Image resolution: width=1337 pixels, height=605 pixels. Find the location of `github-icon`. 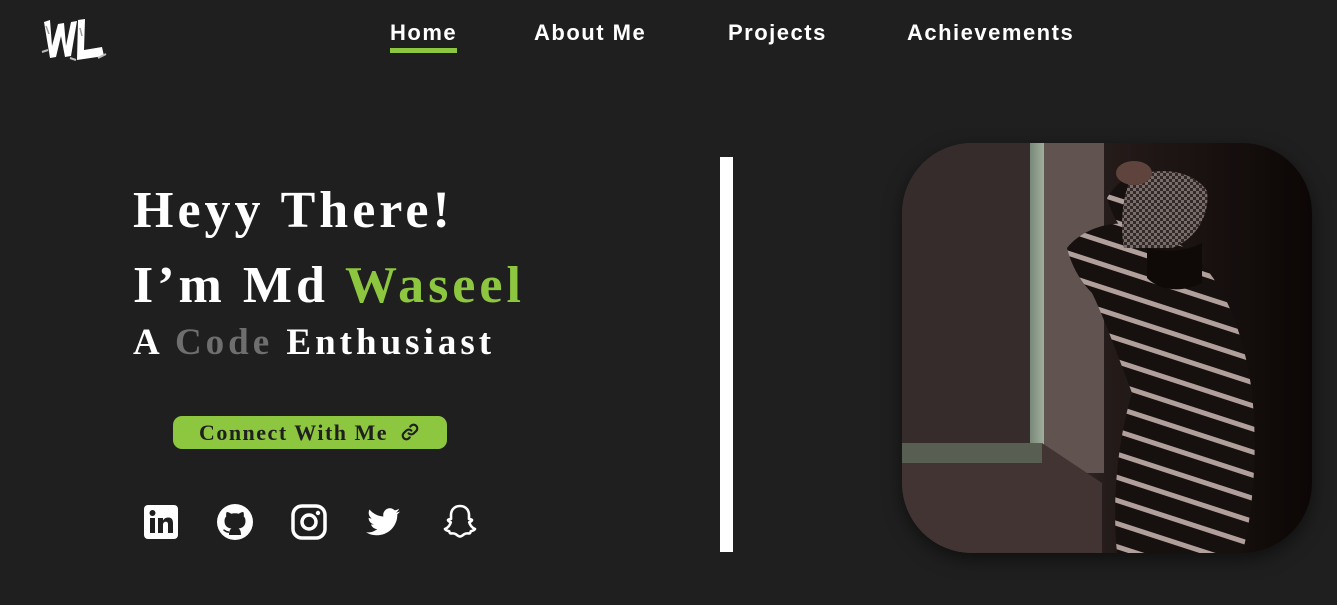

github-icon is located at coordinates (235, 522).